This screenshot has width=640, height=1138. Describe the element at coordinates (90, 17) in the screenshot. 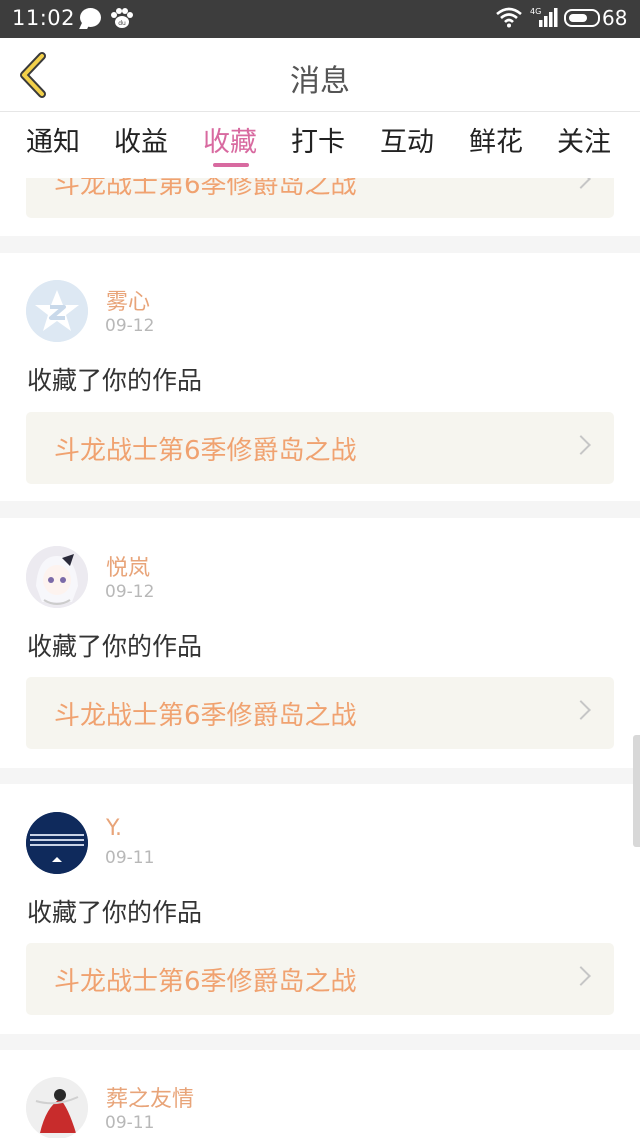

I see `chat-bubble-icon` at that location.